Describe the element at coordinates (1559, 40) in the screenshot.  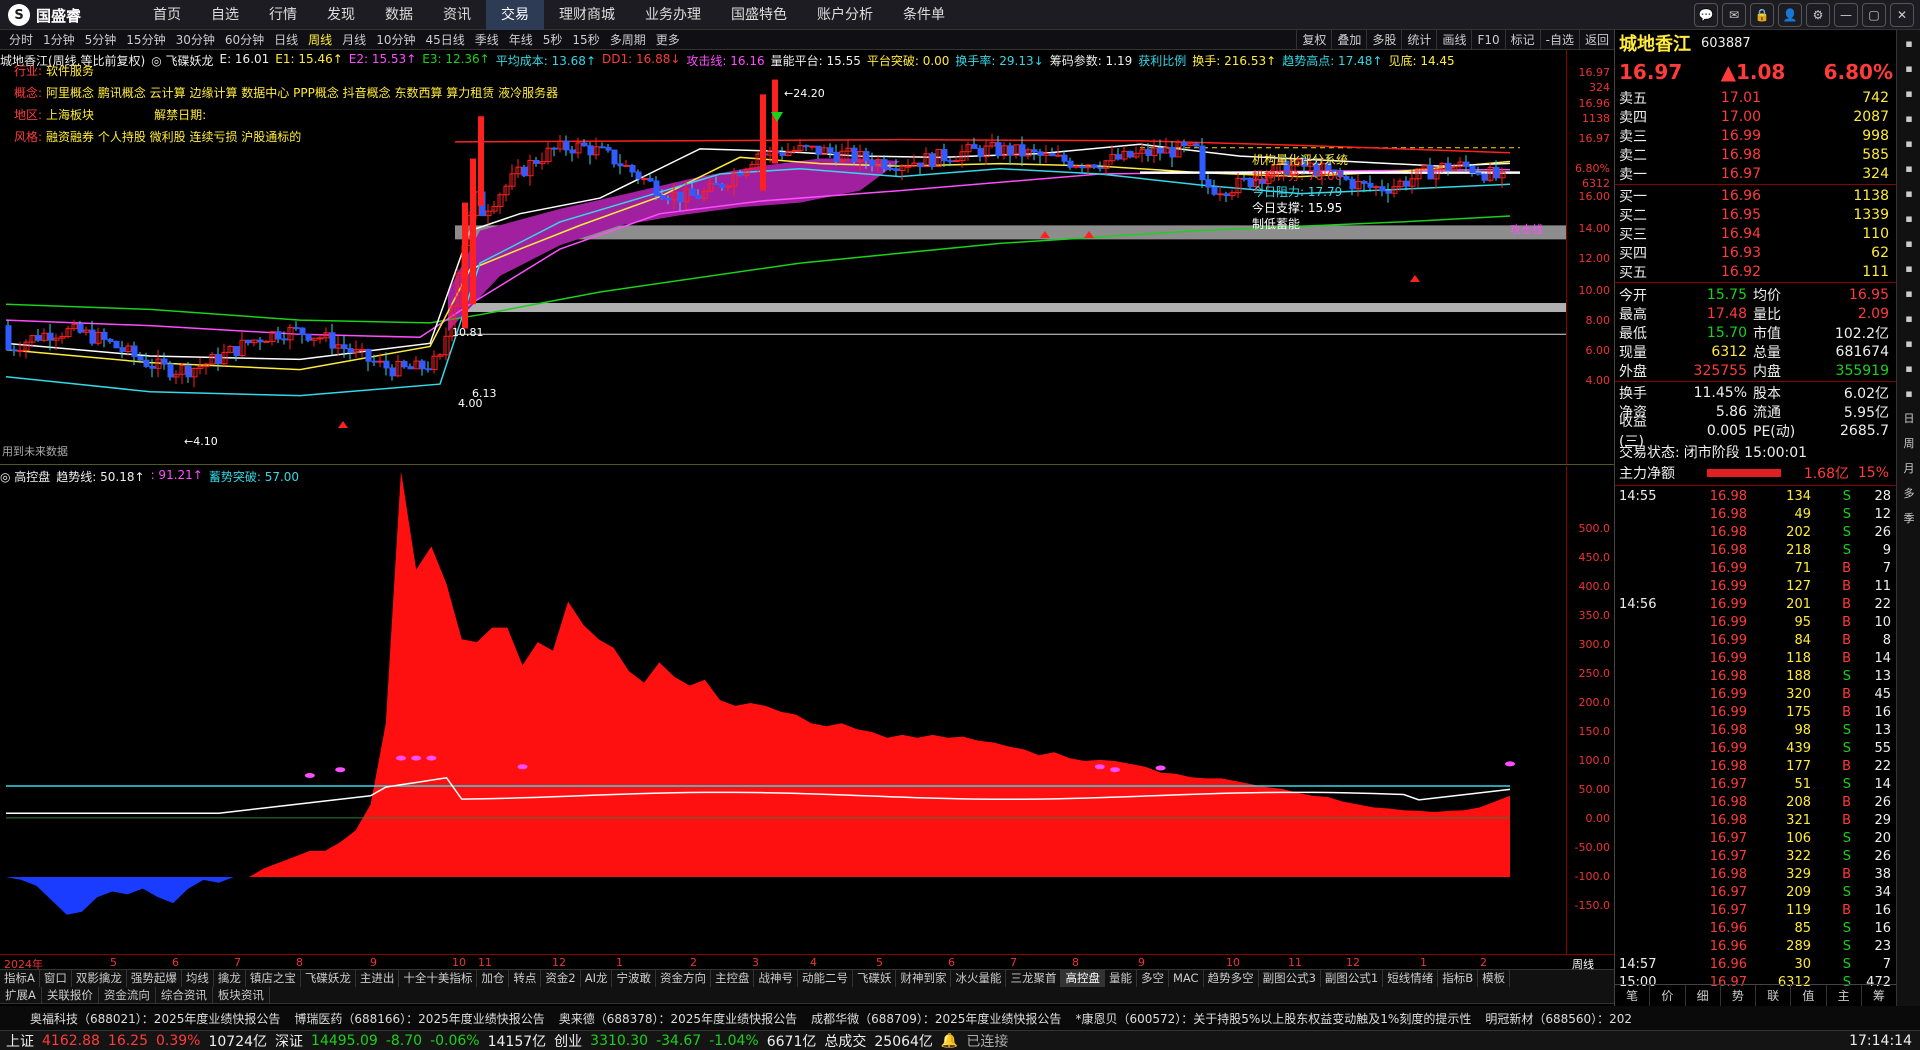
I see `tool-button-7: -自选` at that location.